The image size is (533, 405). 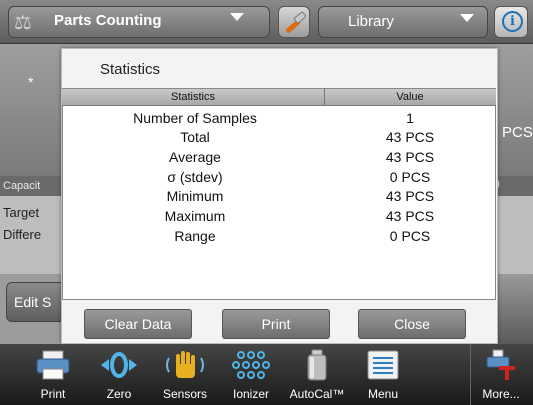 I want to click on autocal-toolbar-button: AutoCal™, so click(x=317, y=374).